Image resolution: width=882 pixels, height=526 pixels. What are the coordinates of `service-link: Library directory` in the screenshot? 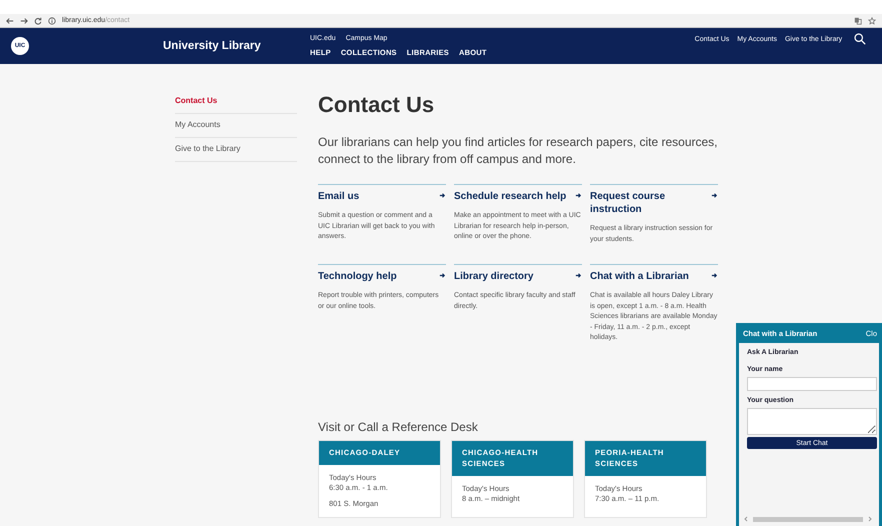 It's located at (494, 276).